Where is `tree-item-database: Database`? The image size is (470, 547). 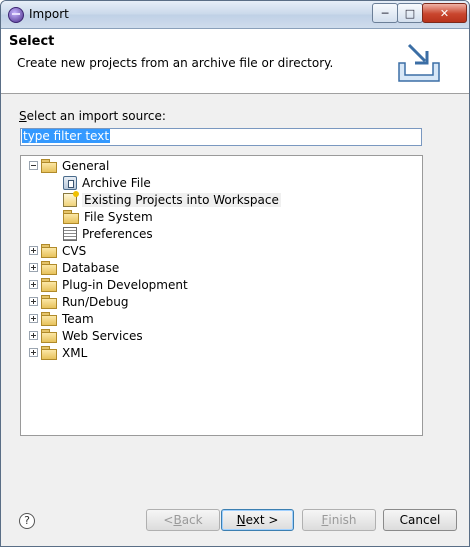
tree-item-database: Database is located at coordinates (74, 267).